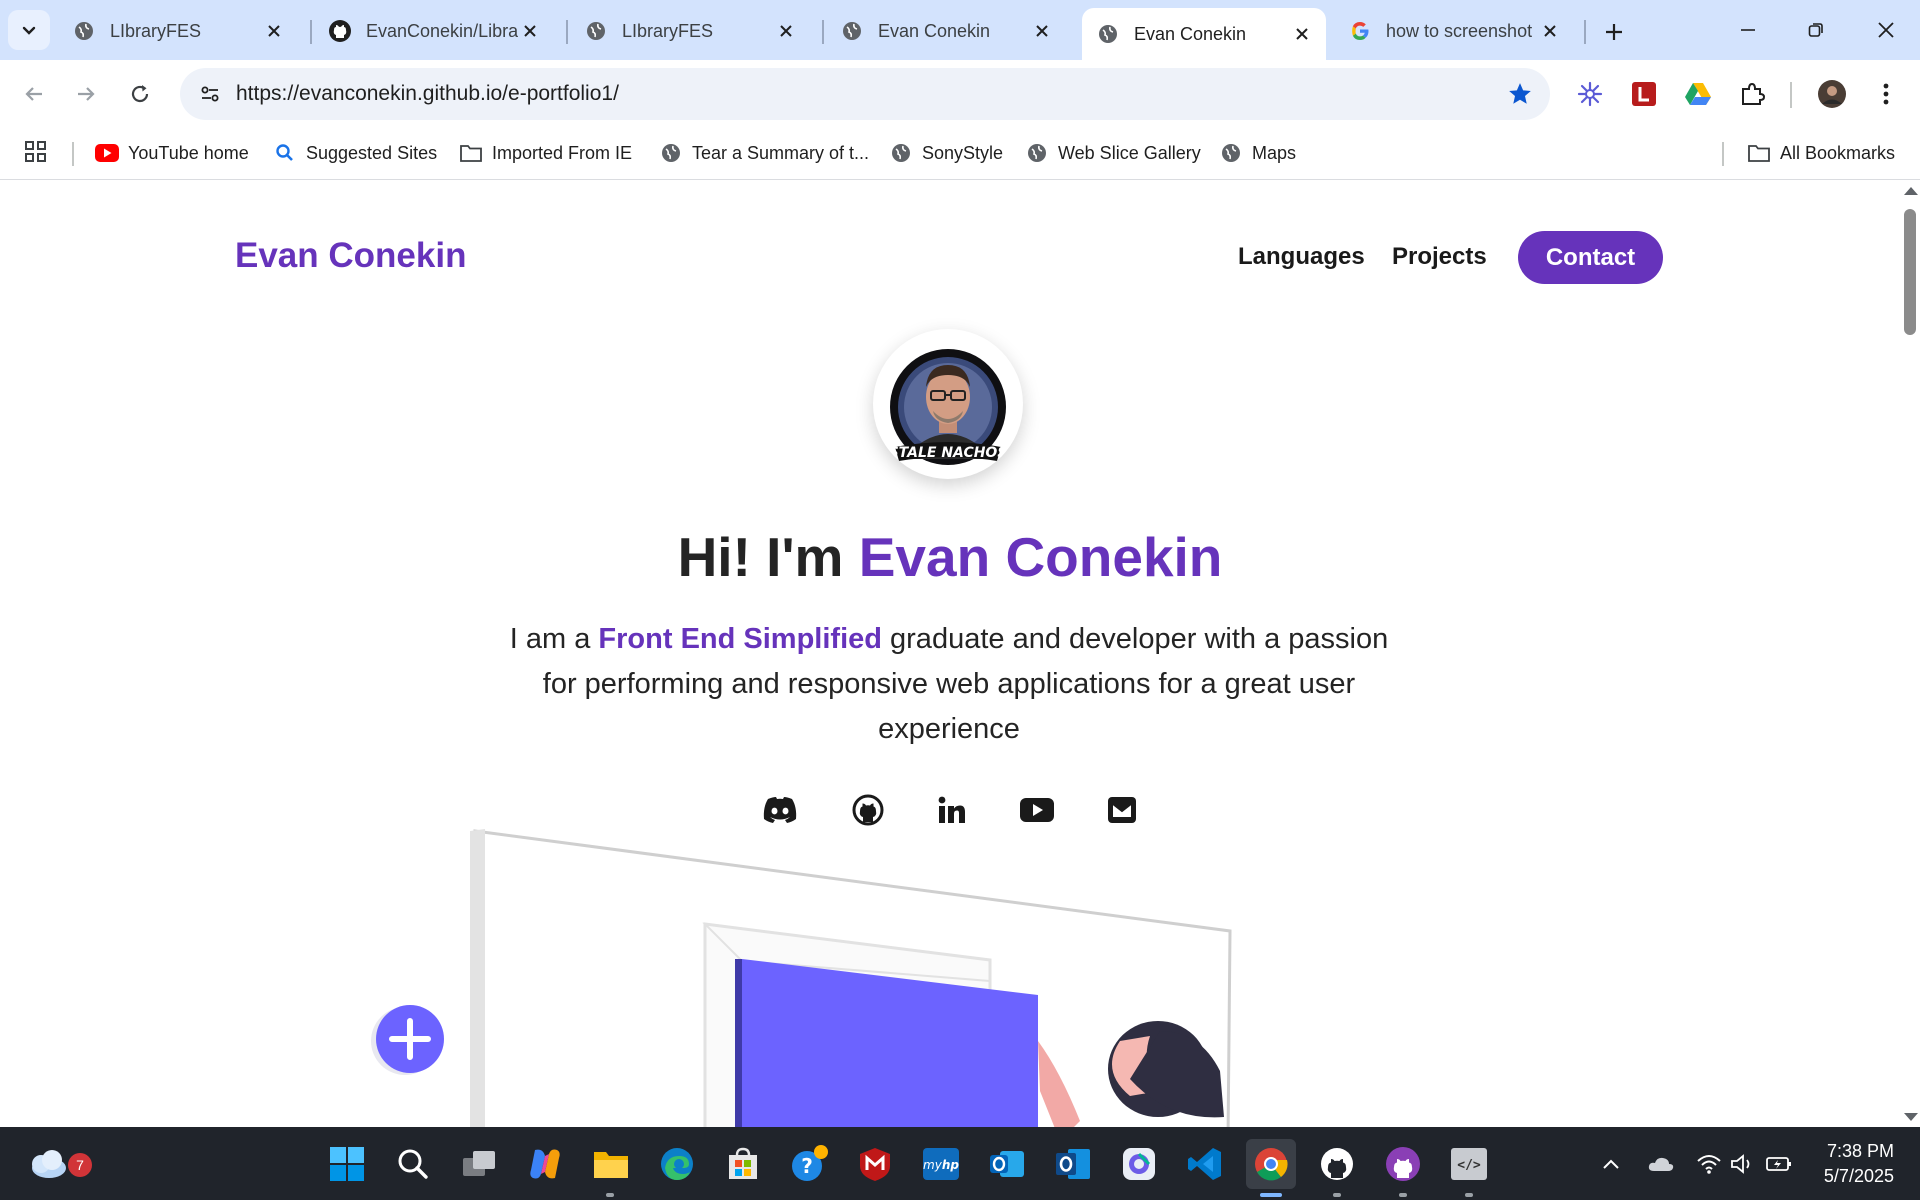 Image resolution: width=1920 pixels, height=1200 pixels. I want to click on weather-badge: 7, so click(80, 1165).